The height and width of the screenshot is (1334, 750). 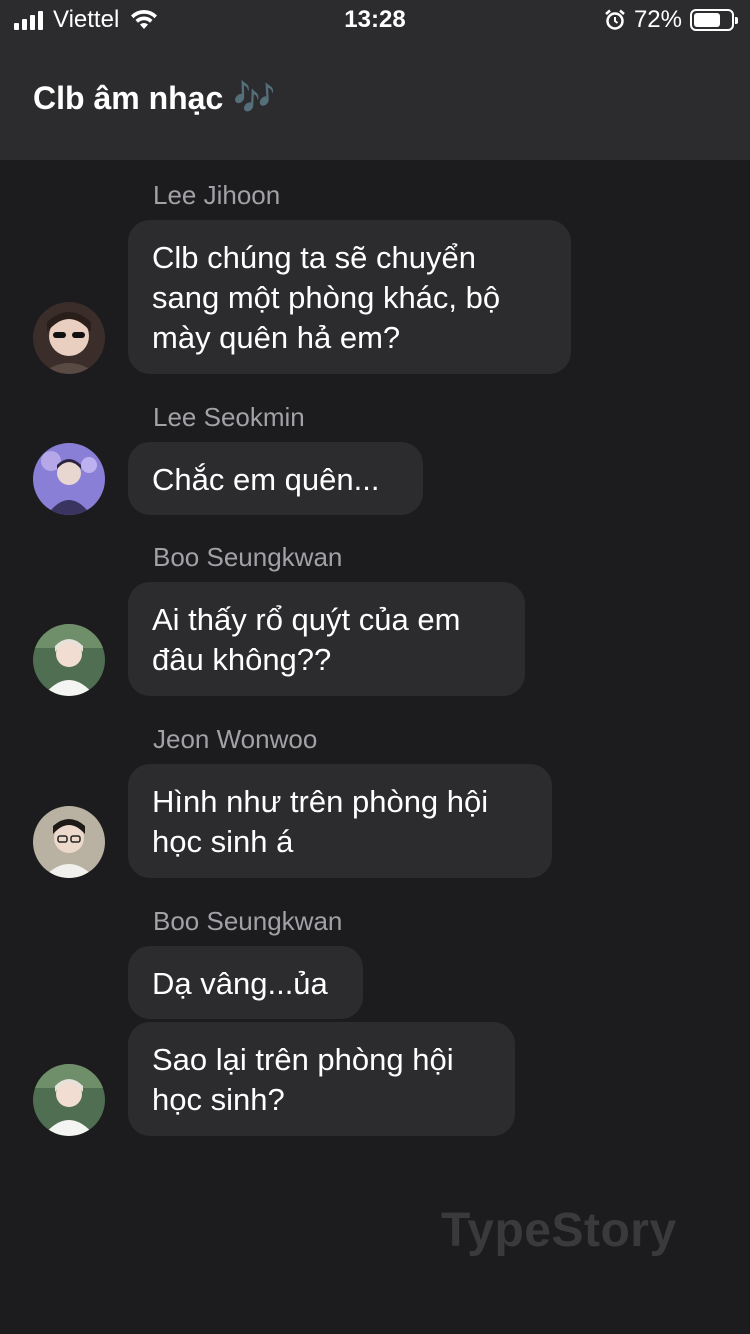 I want to click on message-bubble: Dạ vâng...ủa, so click(x=245, y=982).